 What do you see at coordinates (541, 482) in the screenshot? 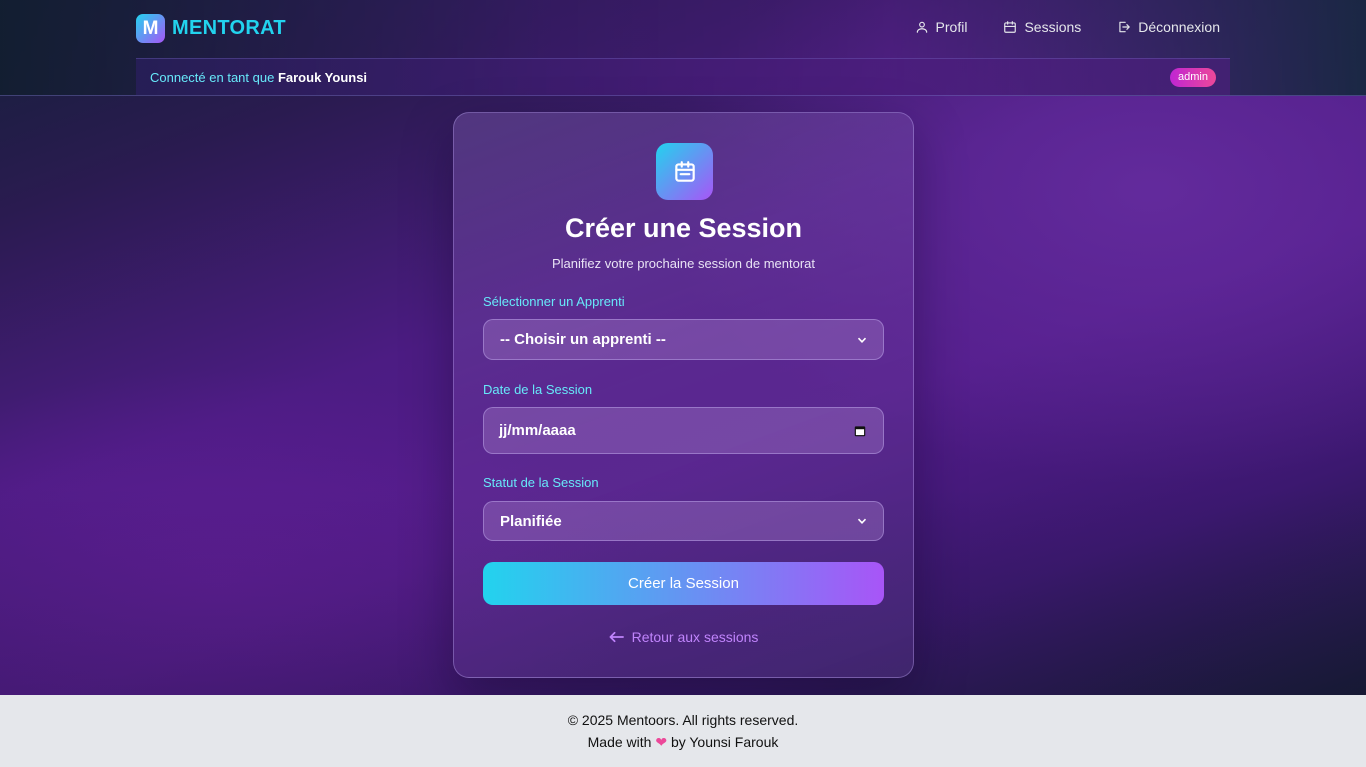
I see `status-label: Statut de la Session` at bounding box center [541, 482].